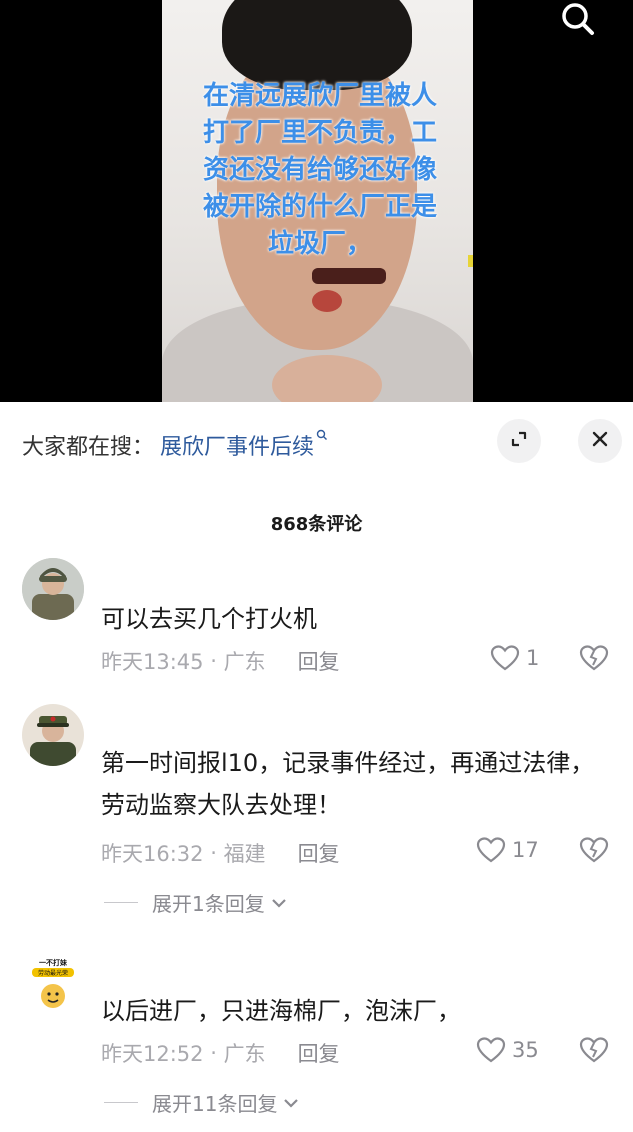 This screenshot has width=633, height=1132. I want to click on small-search-icon, so click(322, 437).